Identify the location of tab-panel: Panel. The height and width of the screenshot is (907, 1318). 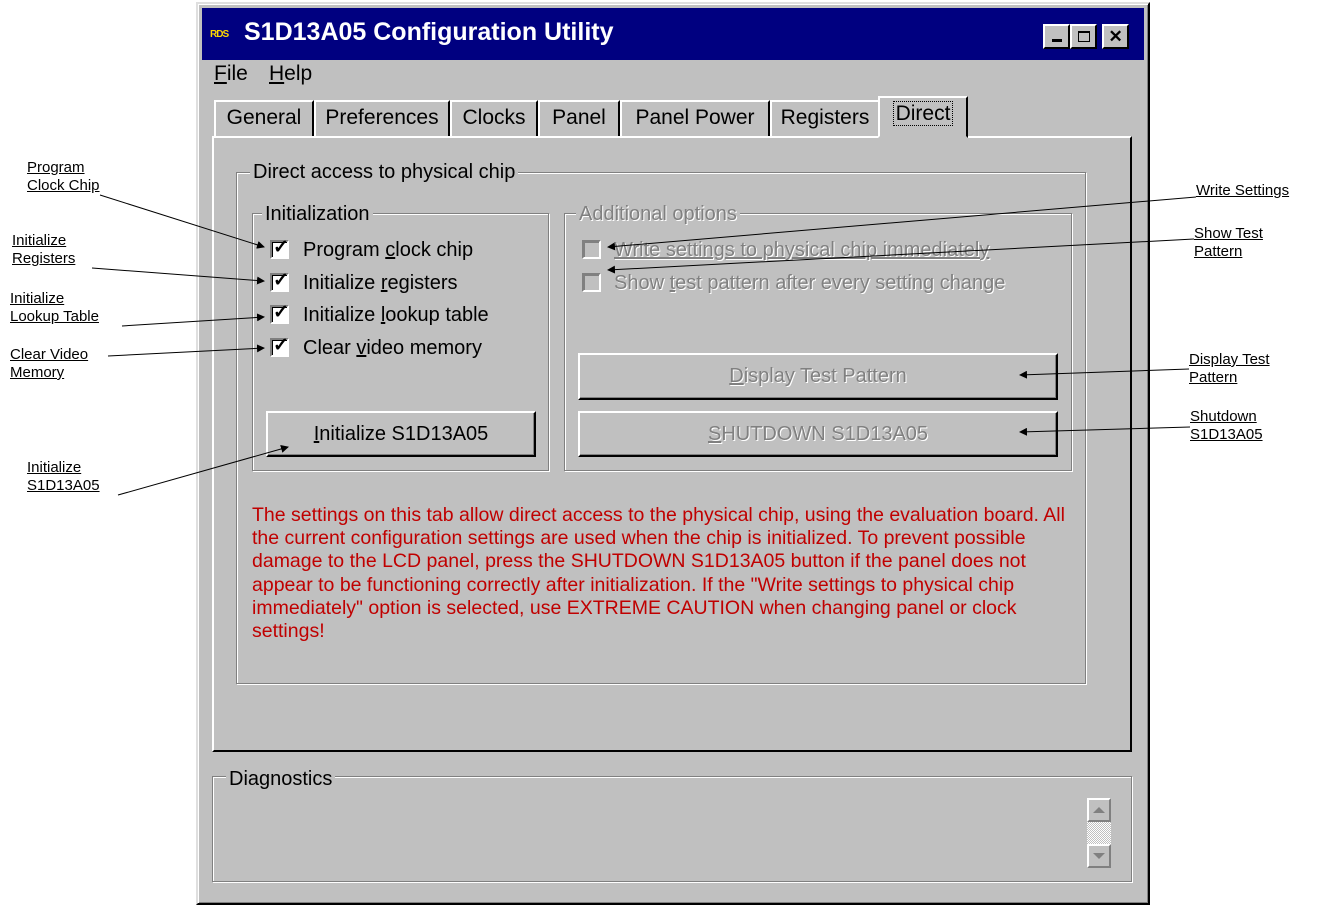
(579, 118).